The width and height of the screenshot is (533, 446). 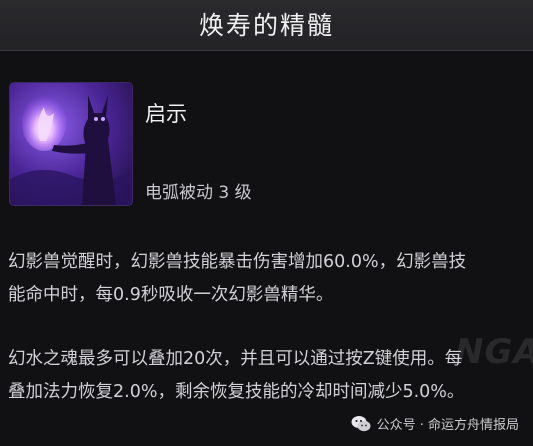 I want to click on wechat-icon, so click(x=361, y=424).